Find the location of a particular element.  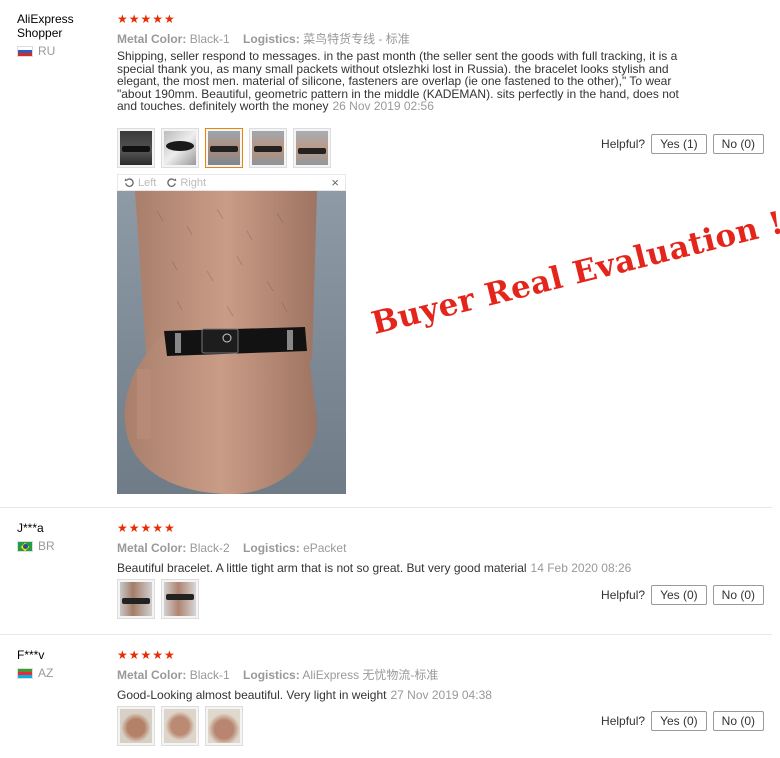

flag-br-icon is located at coordinates (25, 546).